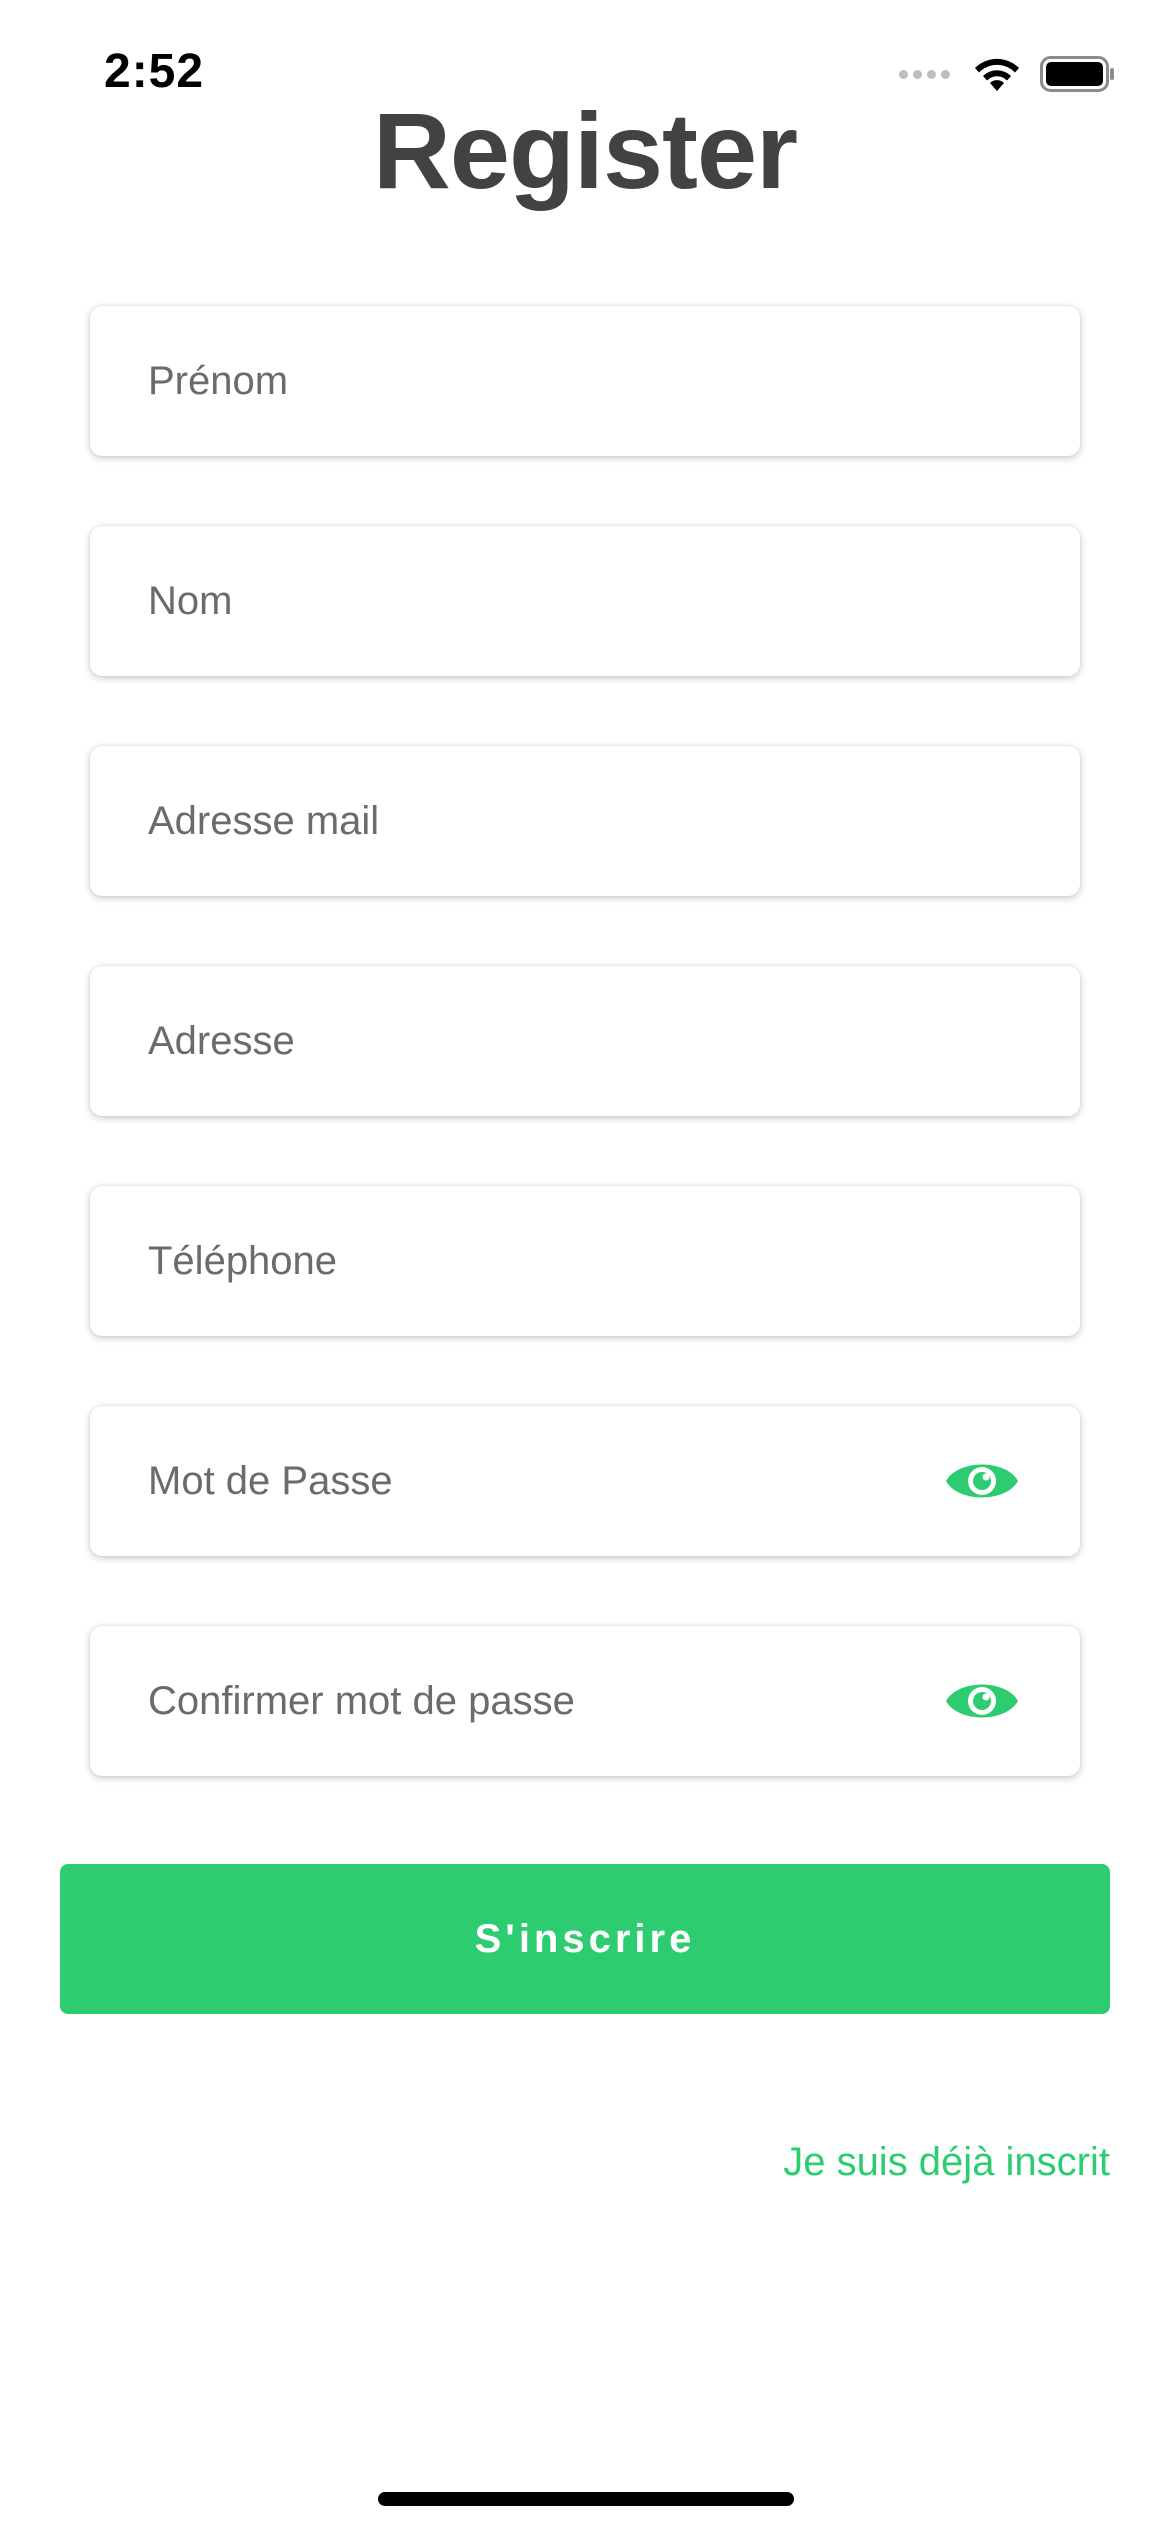  Describe the element at coordinates (558, 821) in the screenshot. I see `email-input` at that location.